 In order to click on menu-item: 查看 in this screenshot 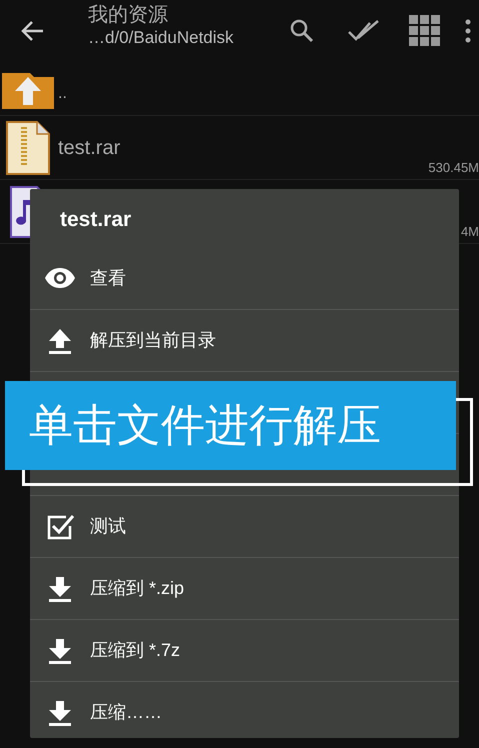, I will do `click(244, 278)`.